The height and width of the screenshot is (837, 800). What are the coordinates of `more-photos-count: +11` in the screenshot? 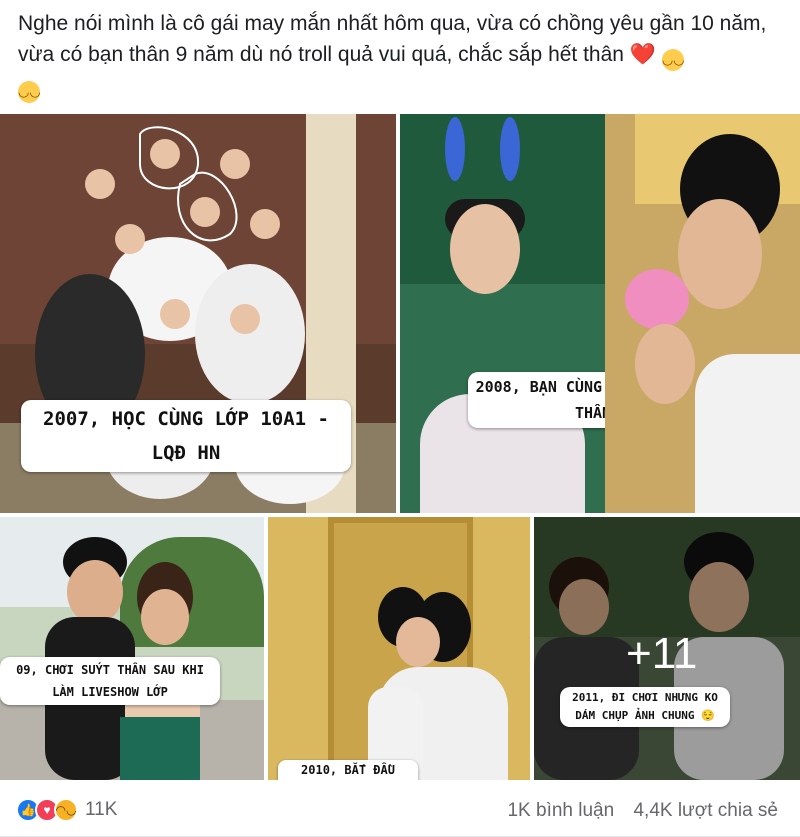 It's located at (662, 653).